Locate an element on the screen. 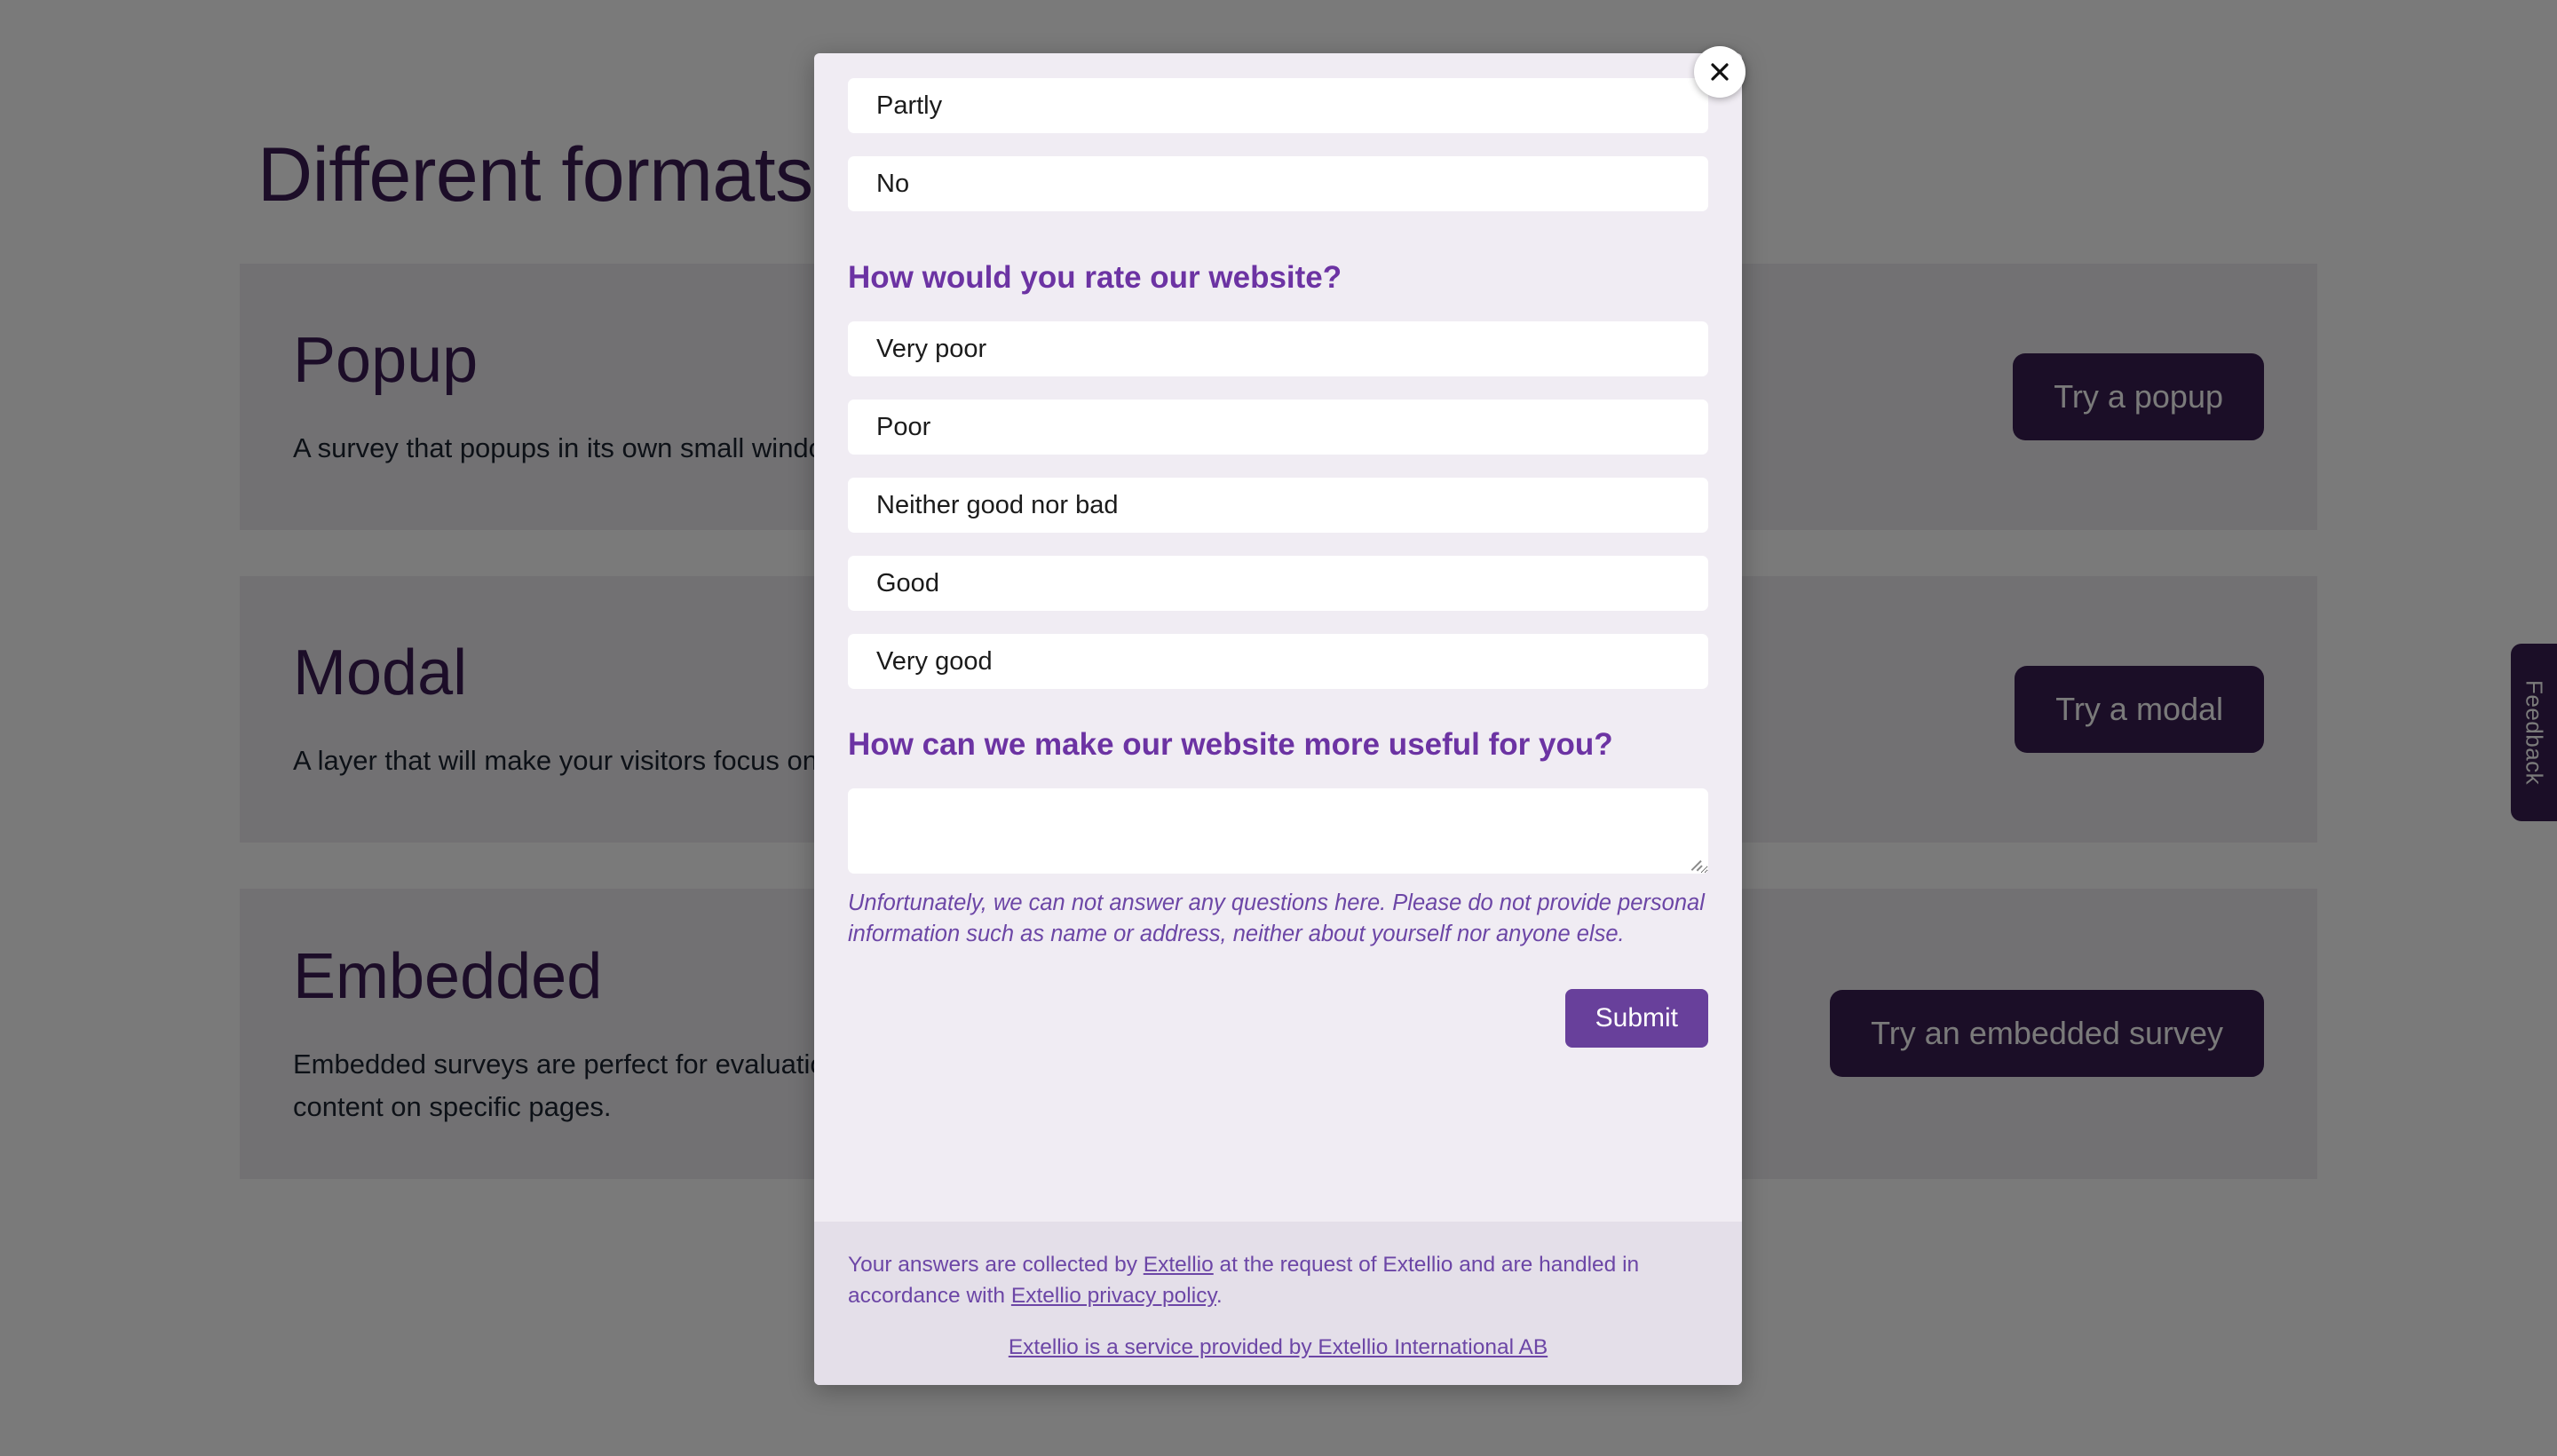  option-poor: Poor is located at coordinates (1278, 427).